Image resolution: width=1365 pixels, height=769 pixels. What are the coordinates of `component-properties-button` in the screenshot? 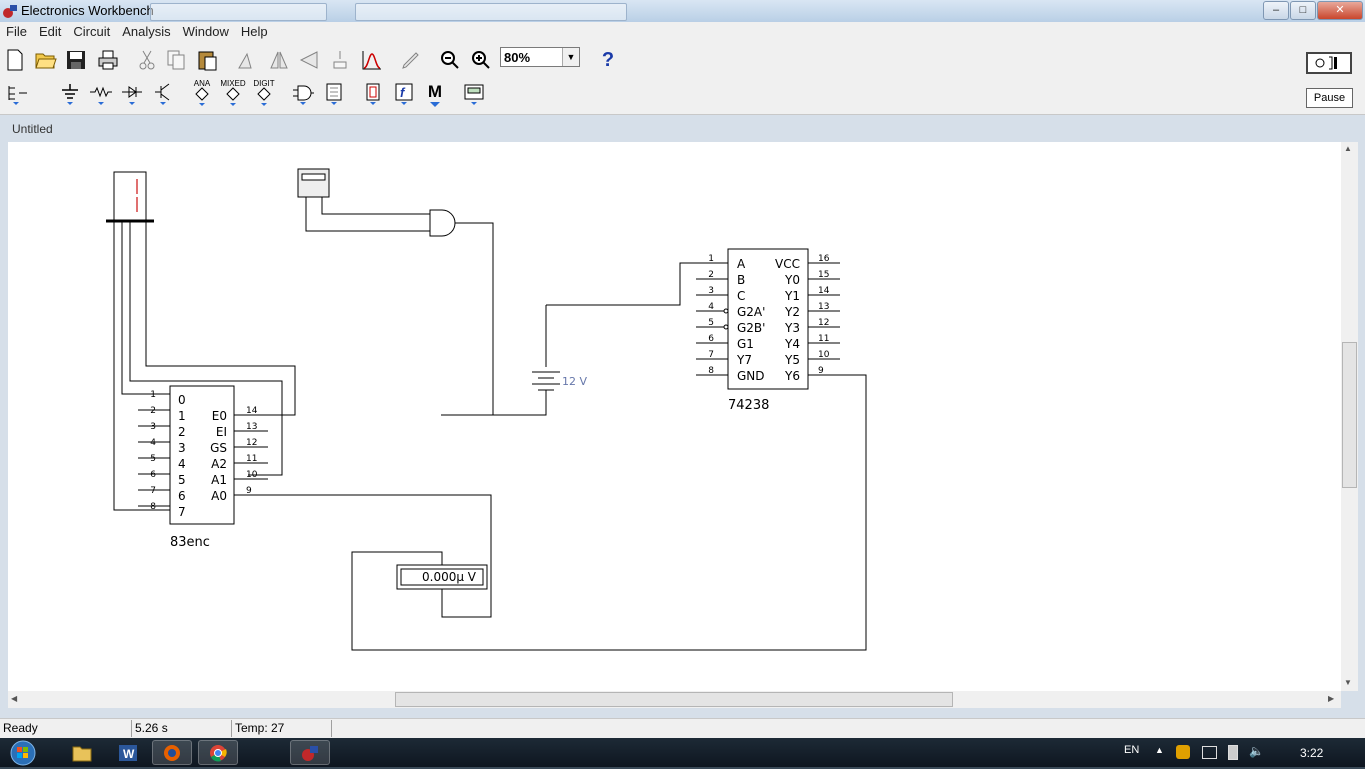 It's located at (411, 60).